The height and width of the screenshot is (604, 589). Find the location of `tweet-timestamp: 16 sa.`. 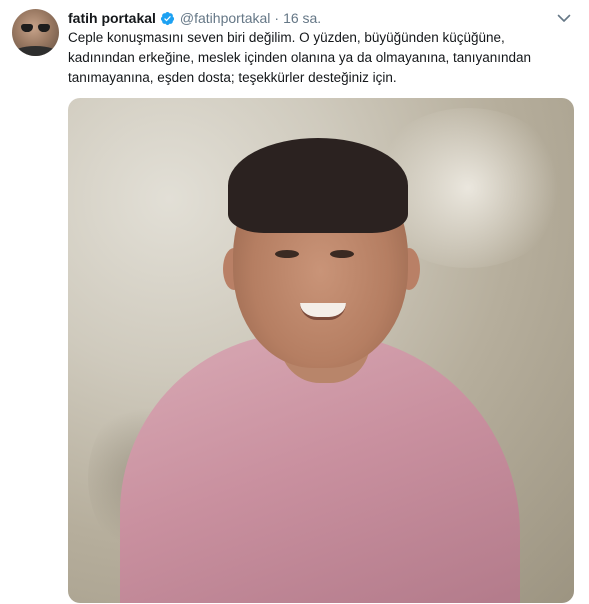

tweet-timestamp: 16 sa. is located at coordinates (302, 18).